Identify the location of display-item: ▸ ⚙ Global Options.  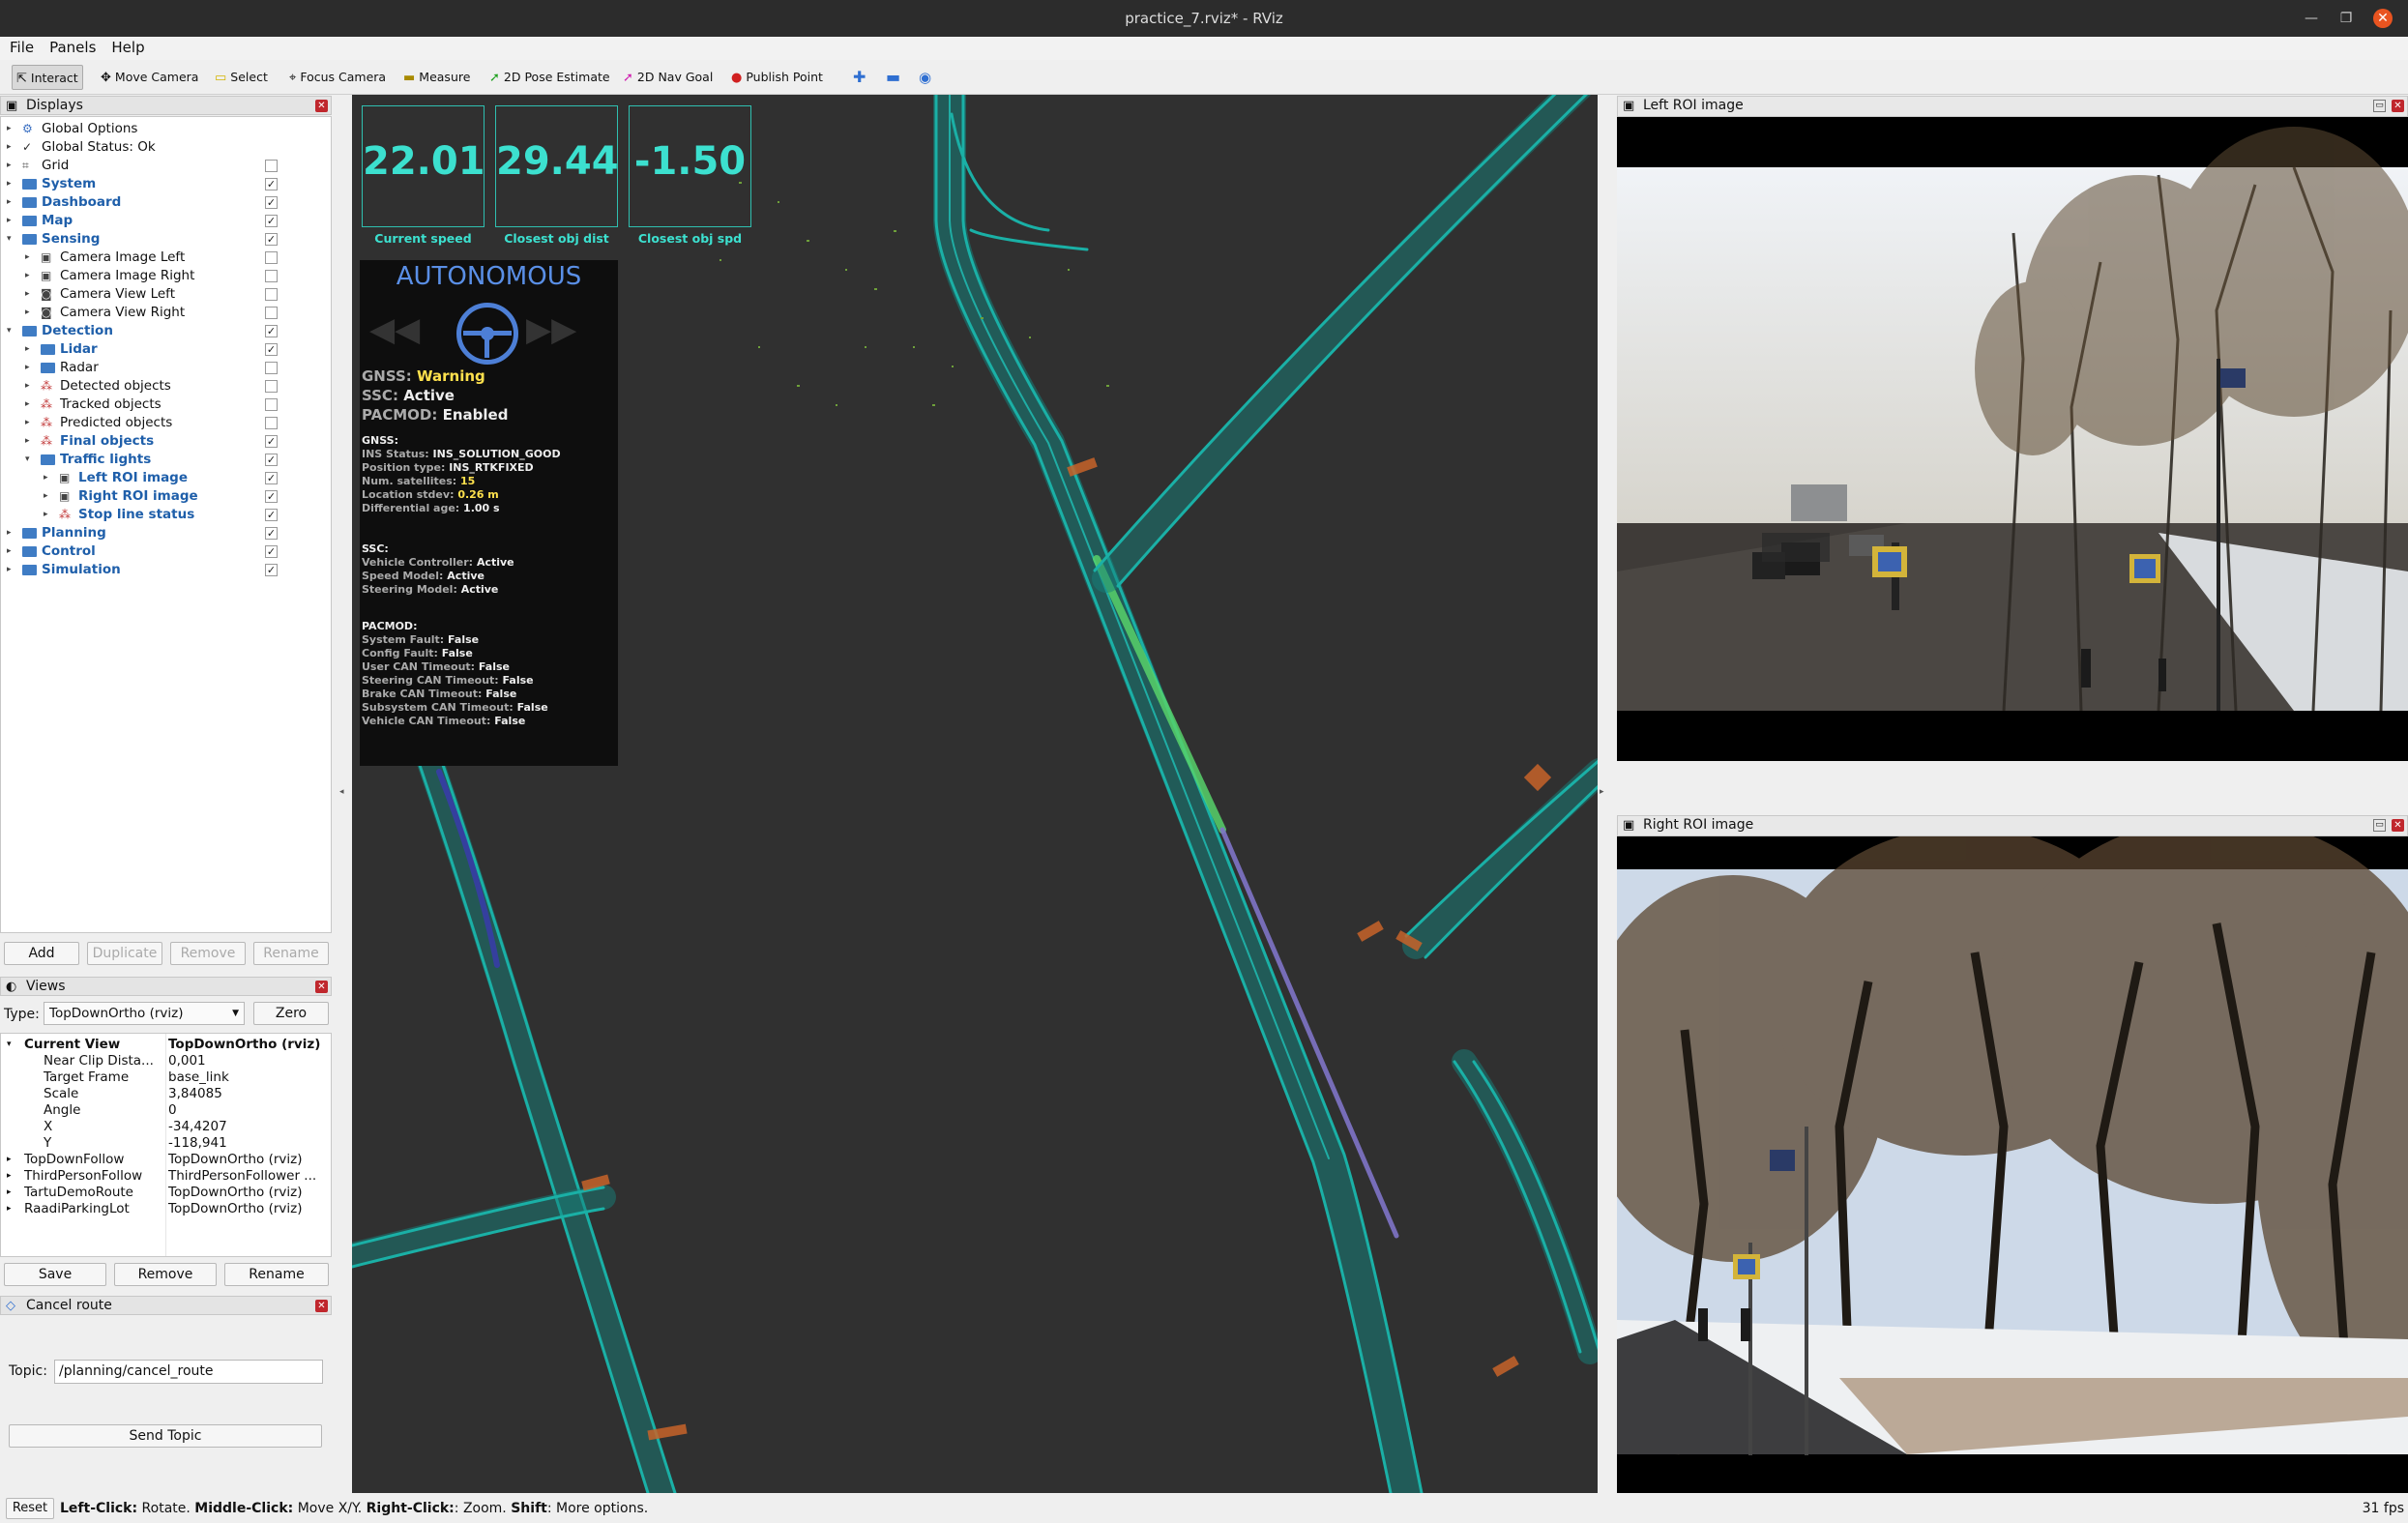
(166, 129).